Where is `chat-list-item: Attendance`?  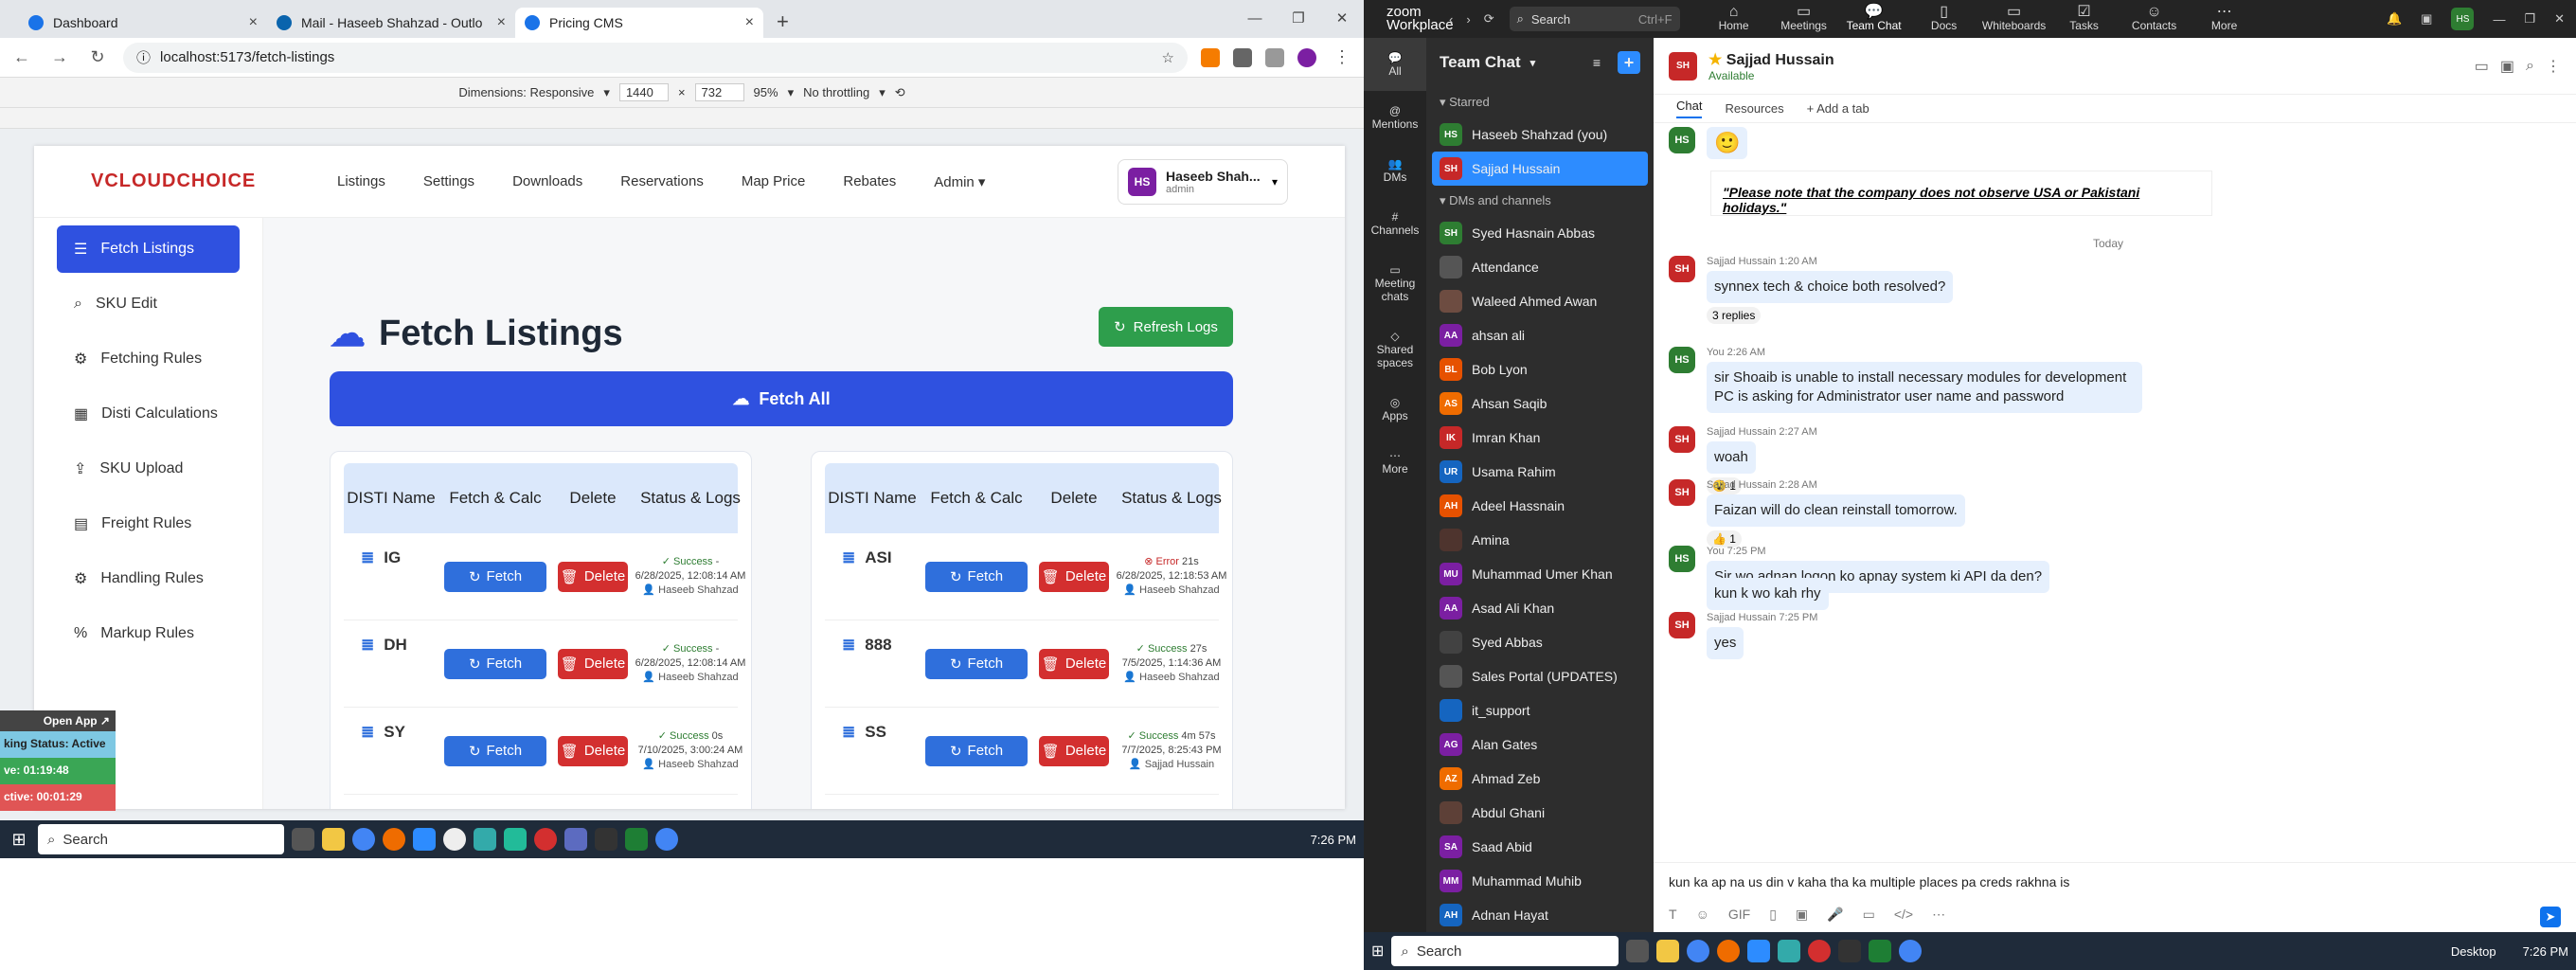 chat-list-item: Attendance is located at coordinates (1540, 267).